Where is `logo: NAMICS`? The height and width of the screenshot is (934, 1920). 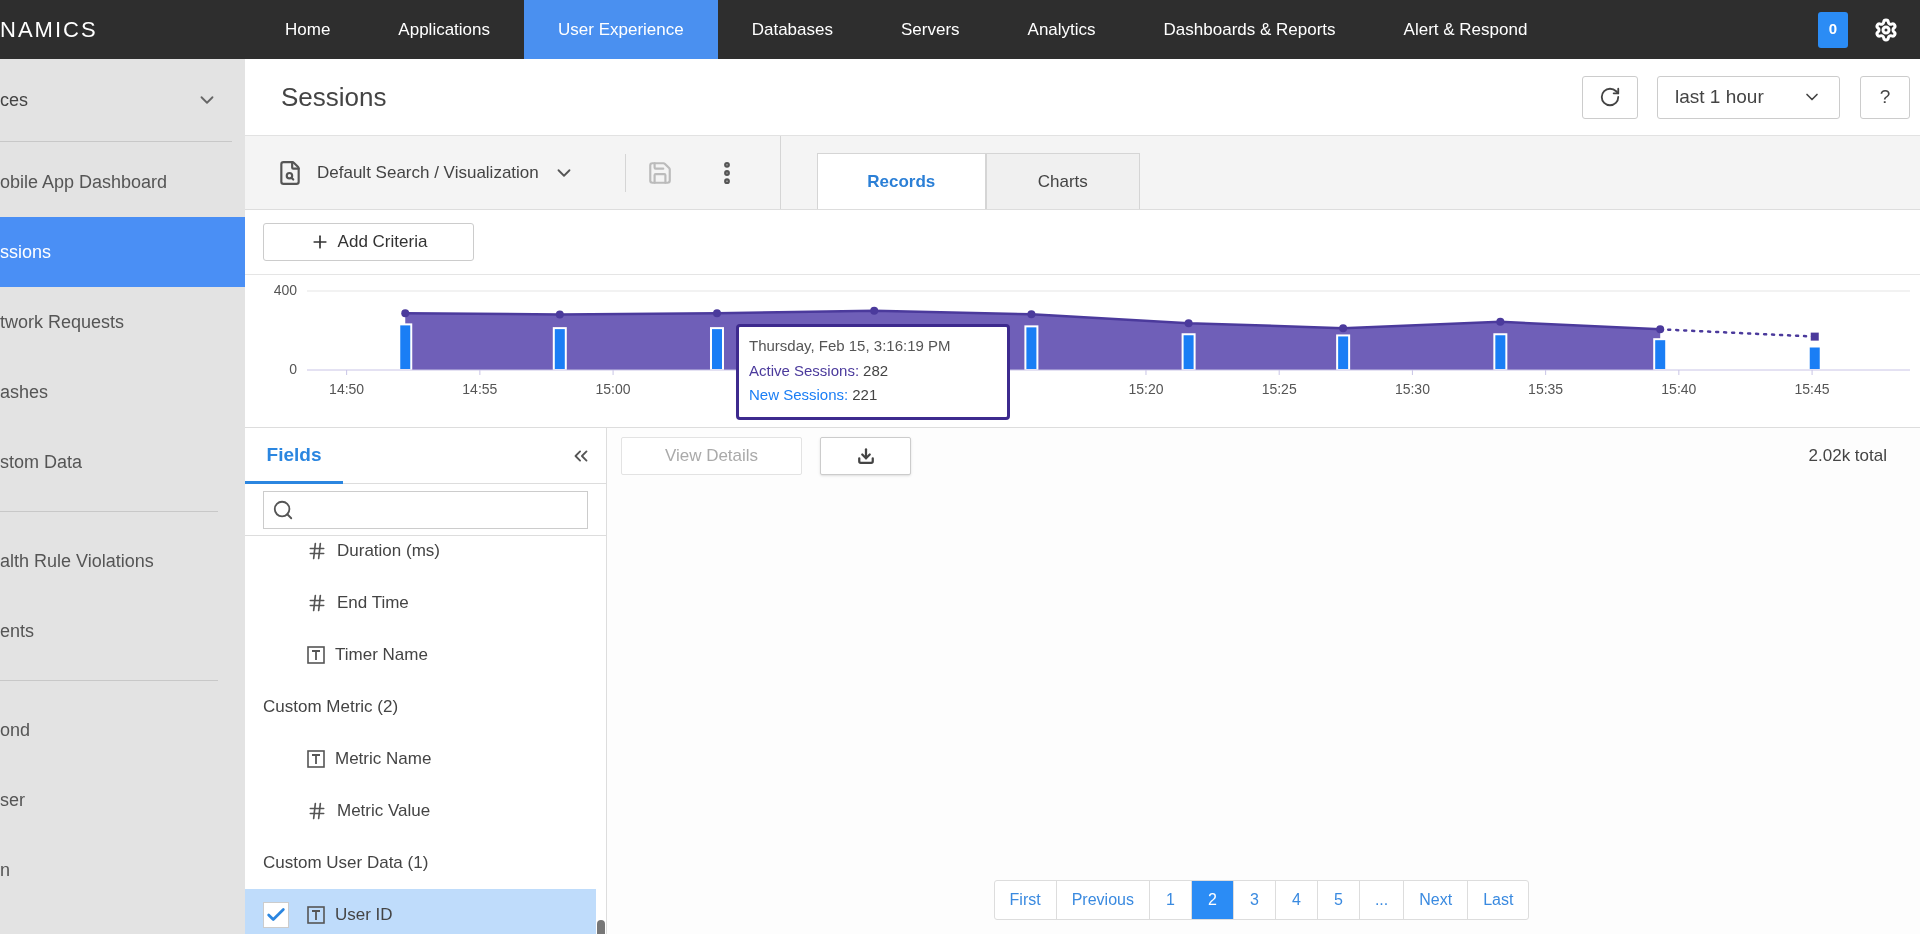
logo: NAMICS is located at coordinates (49, 30).